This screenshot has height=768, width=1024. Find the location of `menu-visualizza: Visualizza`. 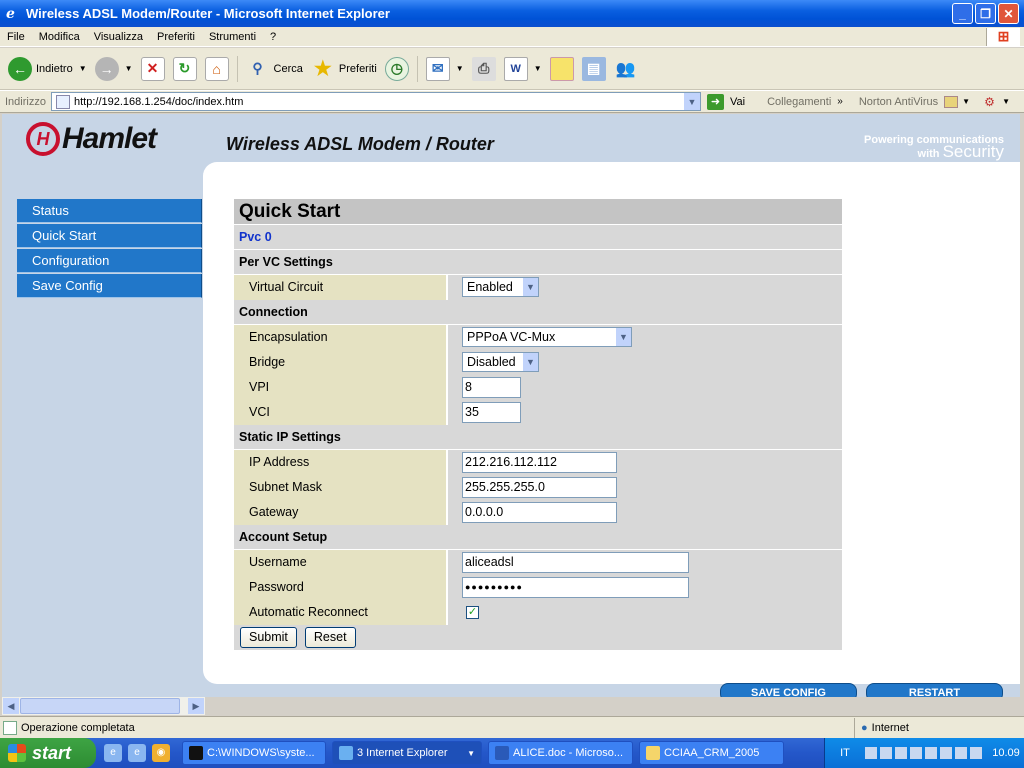

menu-visualizza: Visualizza is located at coordinates (118, 37).